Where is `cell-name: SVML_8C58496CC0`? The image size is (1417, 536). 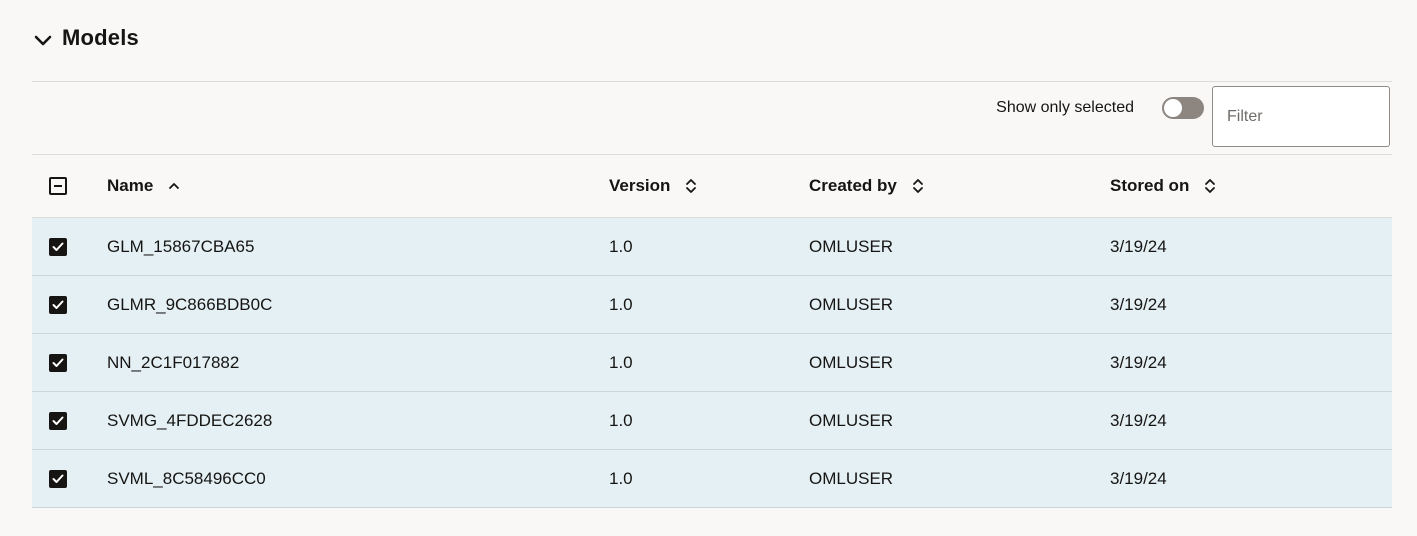
cell-name: SVML_8C58496CC0 is located at coordinates (186, 478).